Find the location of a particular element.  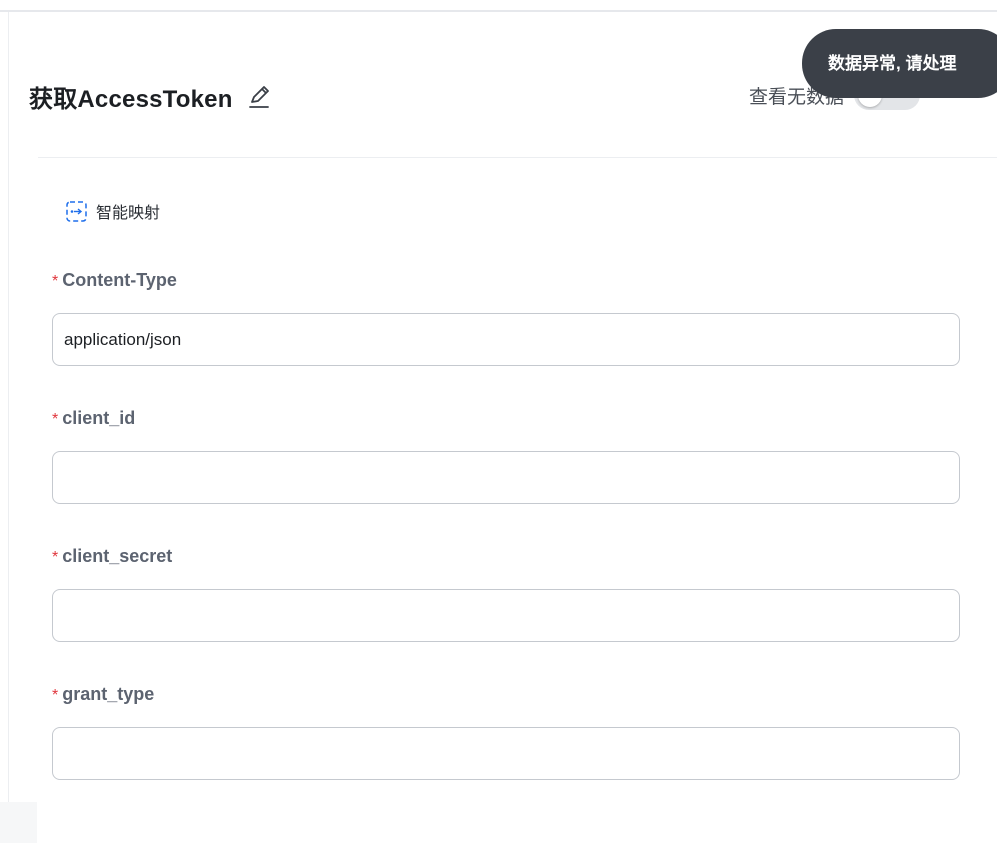

smart-map-icon is located at coordinates (76, 211).